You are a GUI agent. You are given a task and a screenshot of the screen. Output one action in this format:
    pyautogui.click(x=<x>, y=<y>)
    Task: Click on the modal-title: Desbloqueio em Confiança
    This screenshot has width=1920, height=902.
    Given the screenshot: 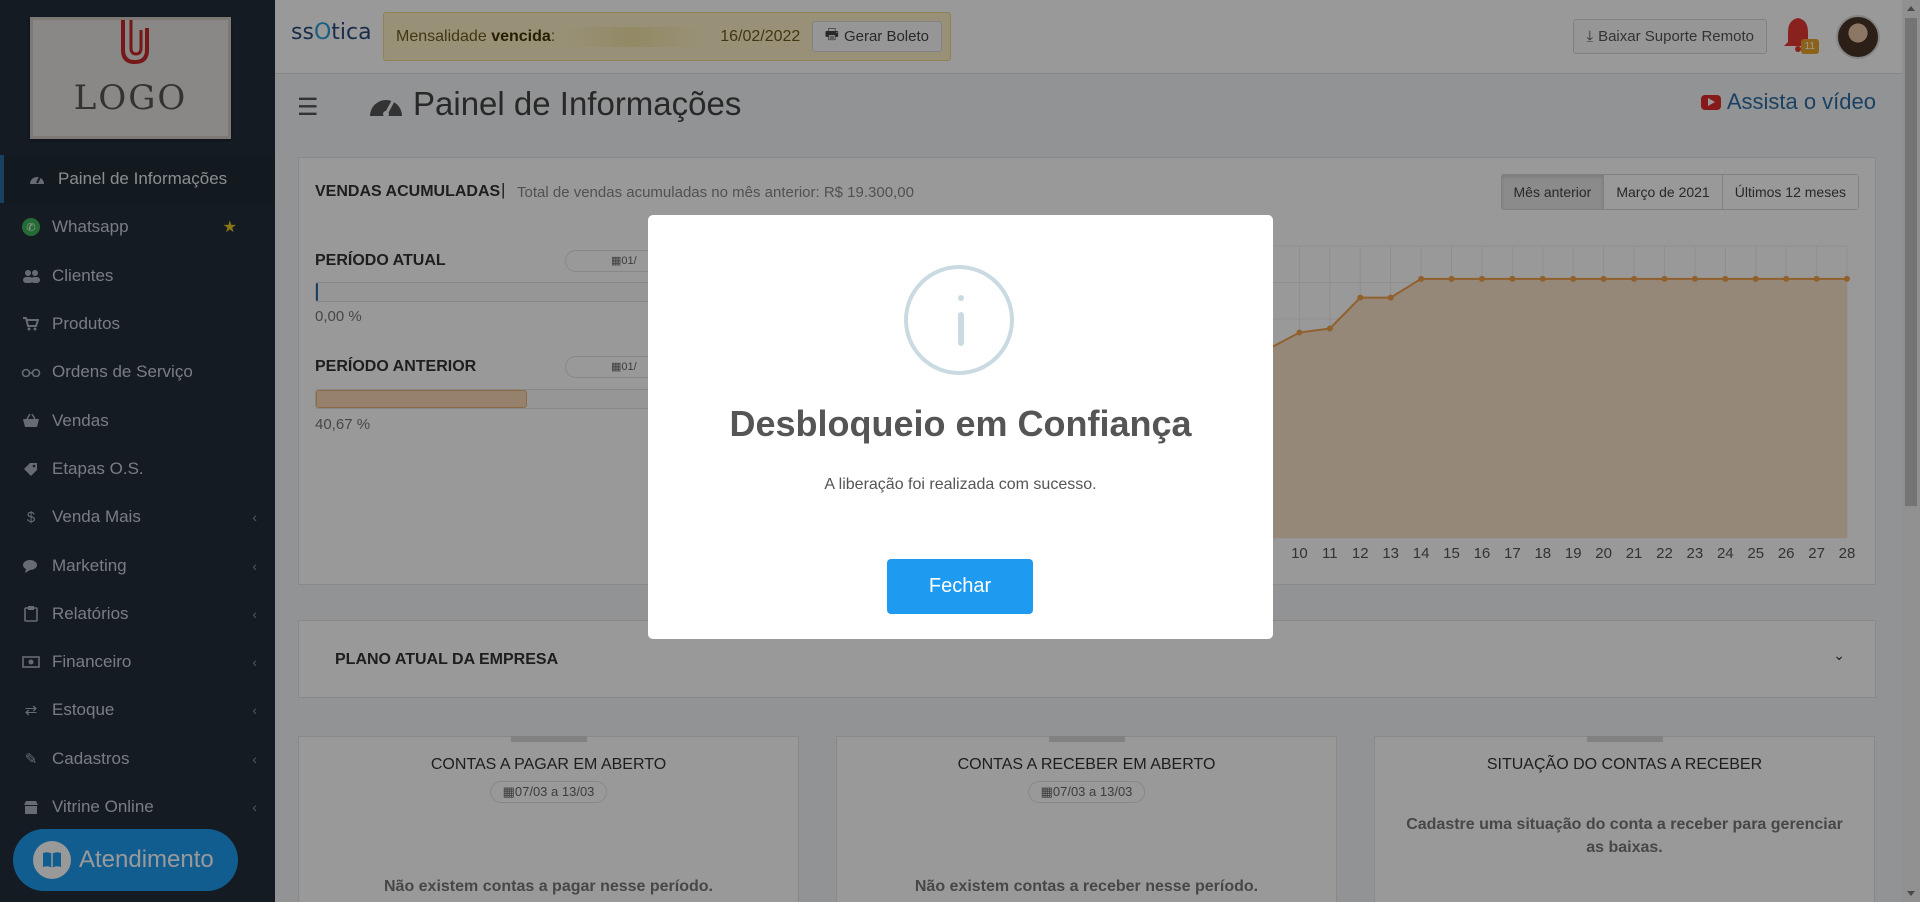 What is the action you would take?
    pyautogui.click(x=960, y=423)
    